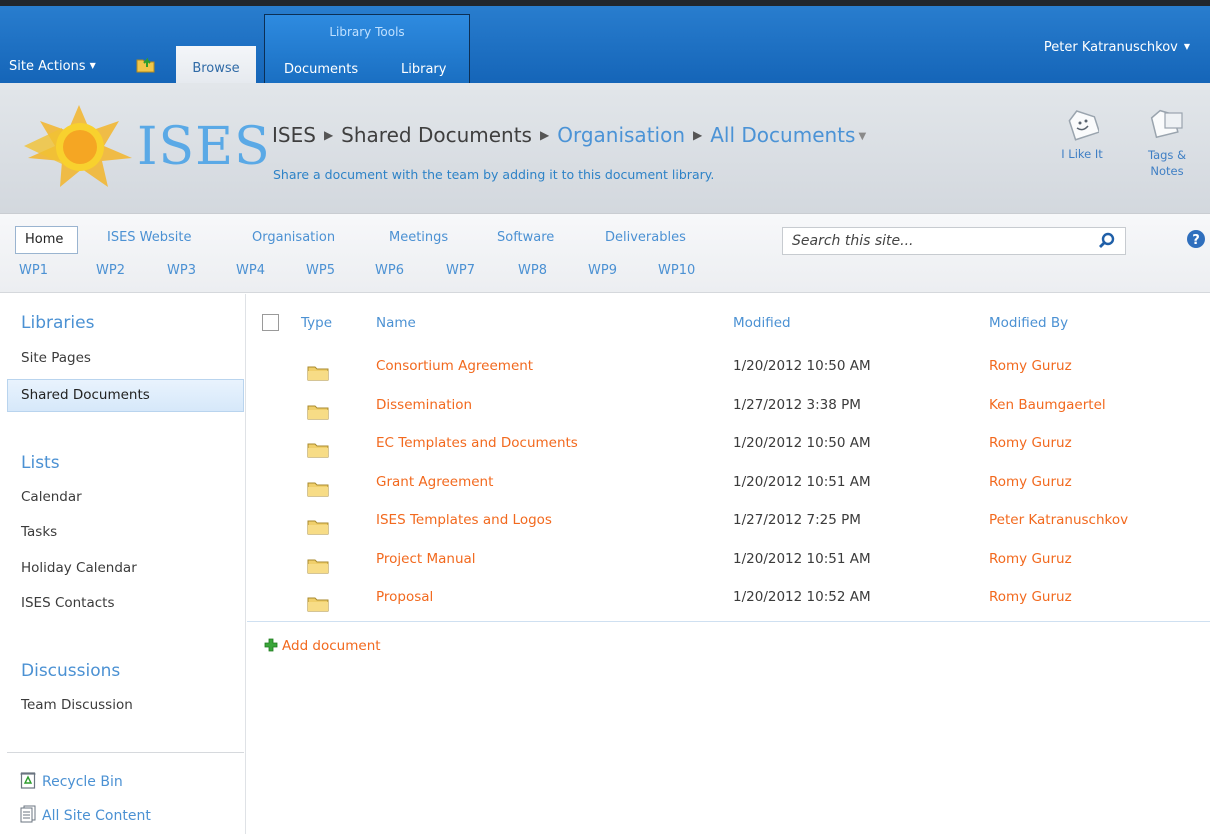 The image size is (1210, 834). I want to click on nav-wp2: WP2, so click(110, 270).